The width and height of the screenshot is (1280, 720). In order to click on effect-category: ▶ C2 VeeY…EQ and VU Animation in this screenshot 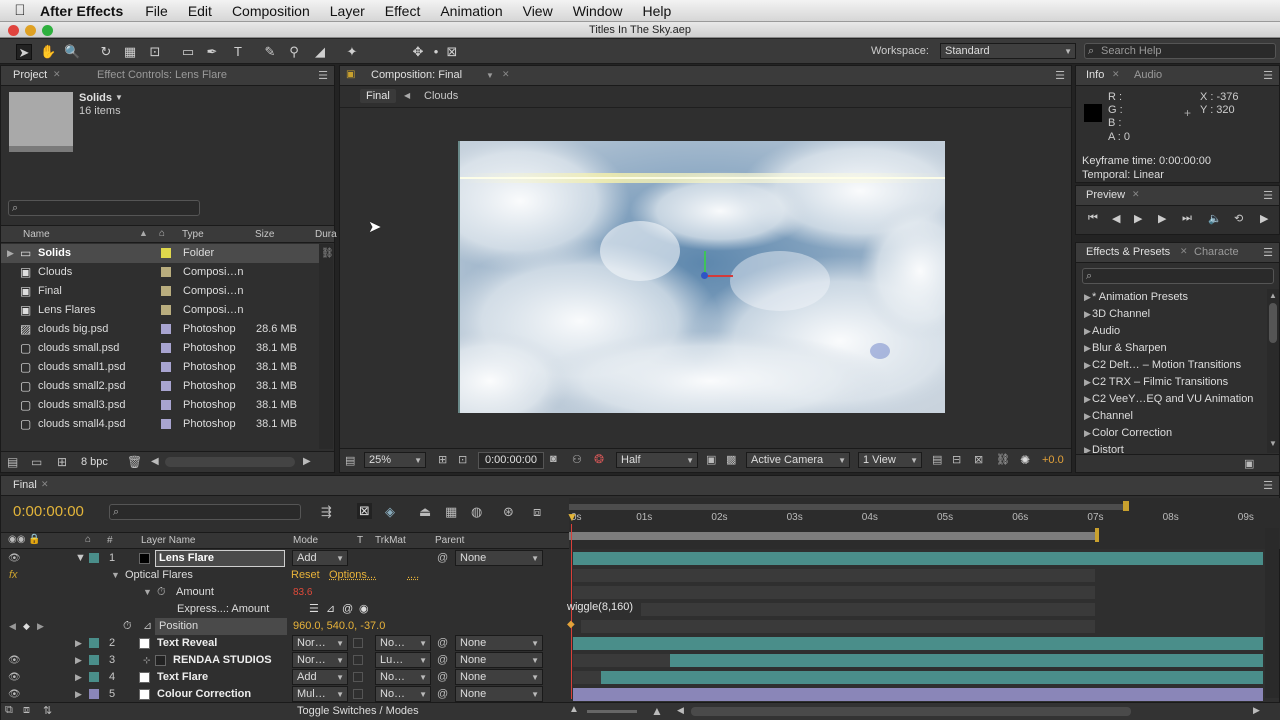, I will do `click(1171, 399)`.